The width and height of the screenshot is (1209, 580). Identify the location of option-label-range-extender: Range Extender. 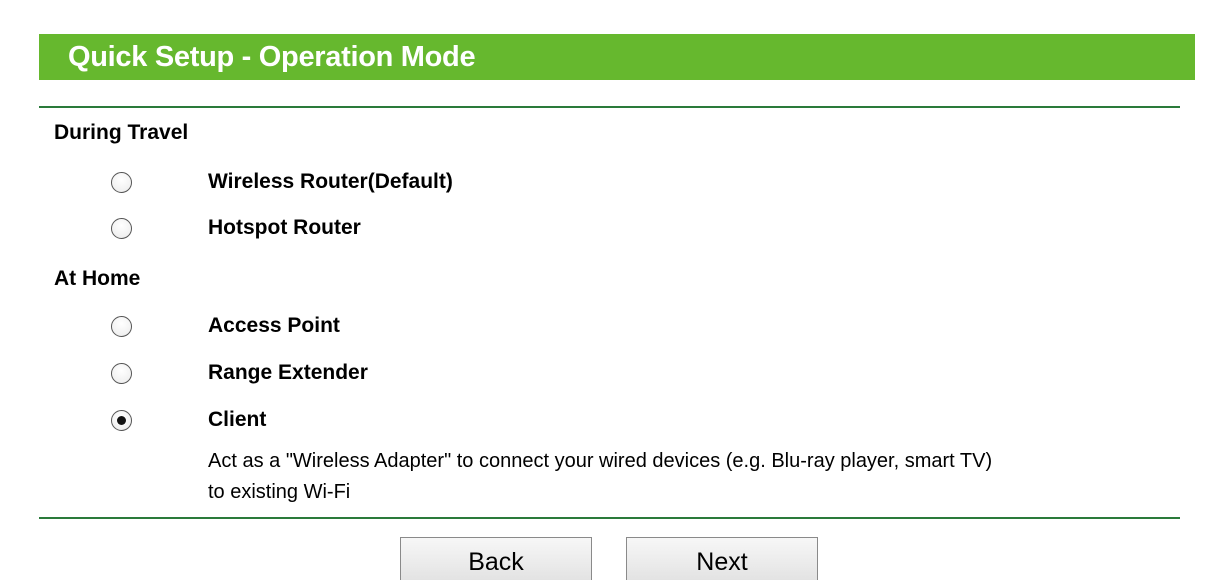
(288, 372).